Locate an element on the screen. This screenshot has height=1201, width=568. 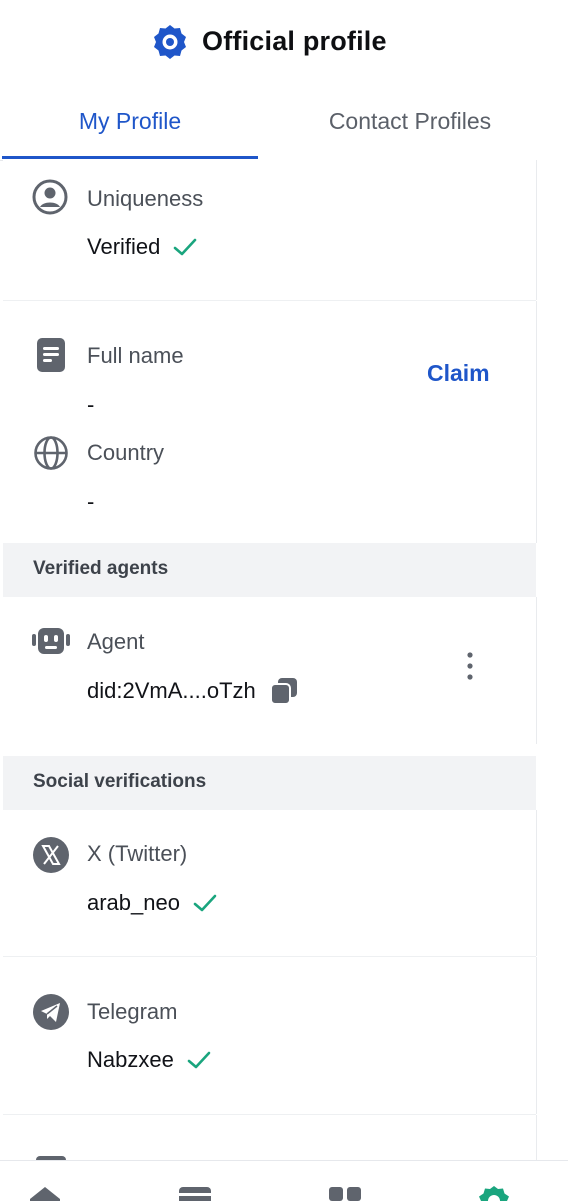
tab-my-profile: My Profile is located at coordinates (130, 121).